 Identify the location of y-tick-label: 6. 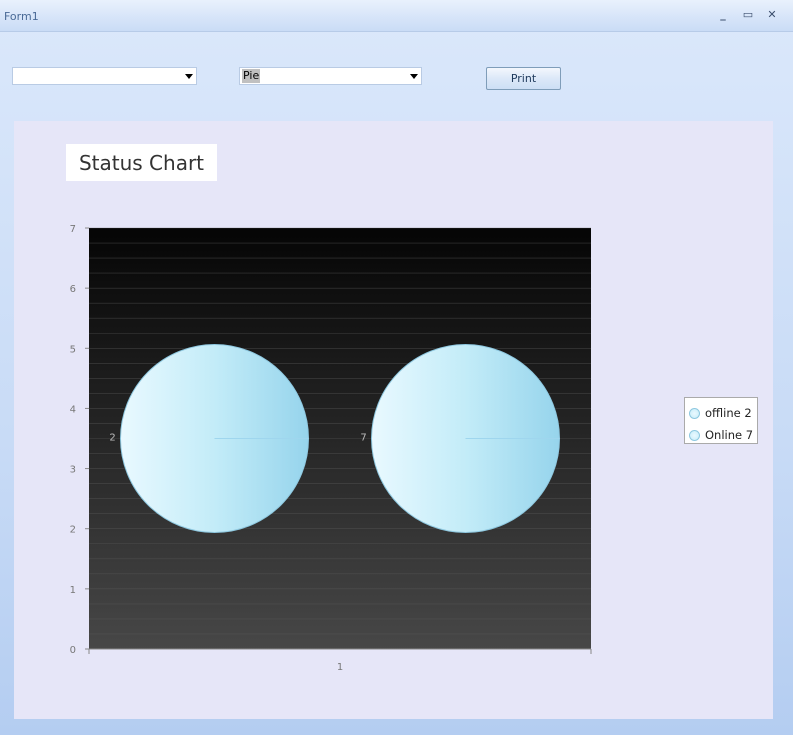
(73, 289).